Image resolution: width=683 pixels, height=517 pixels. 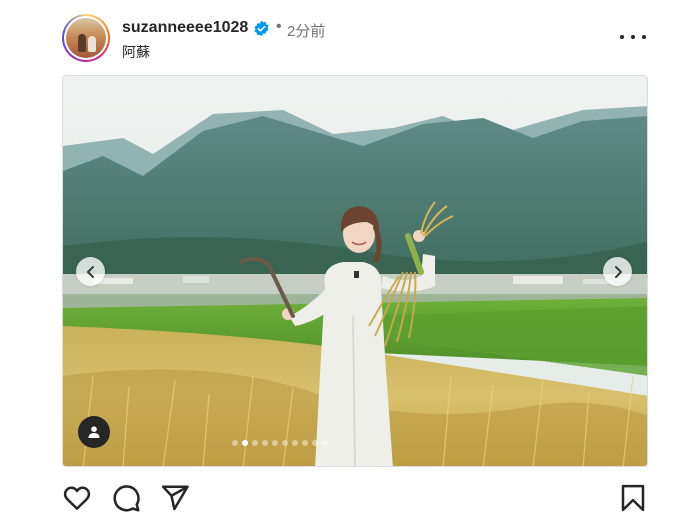 I want to click on post-header: suzanneeee1028 • 2分前 阿蘇, so click(x=341, y=35).